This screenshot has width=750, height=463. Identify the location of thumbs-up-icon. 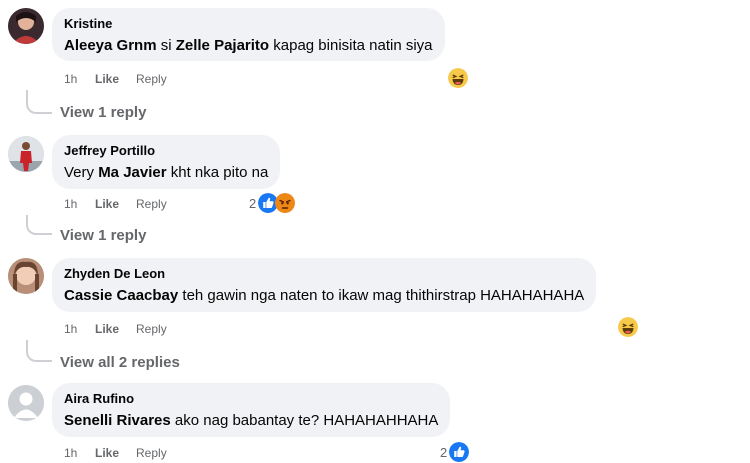
(459, 452).